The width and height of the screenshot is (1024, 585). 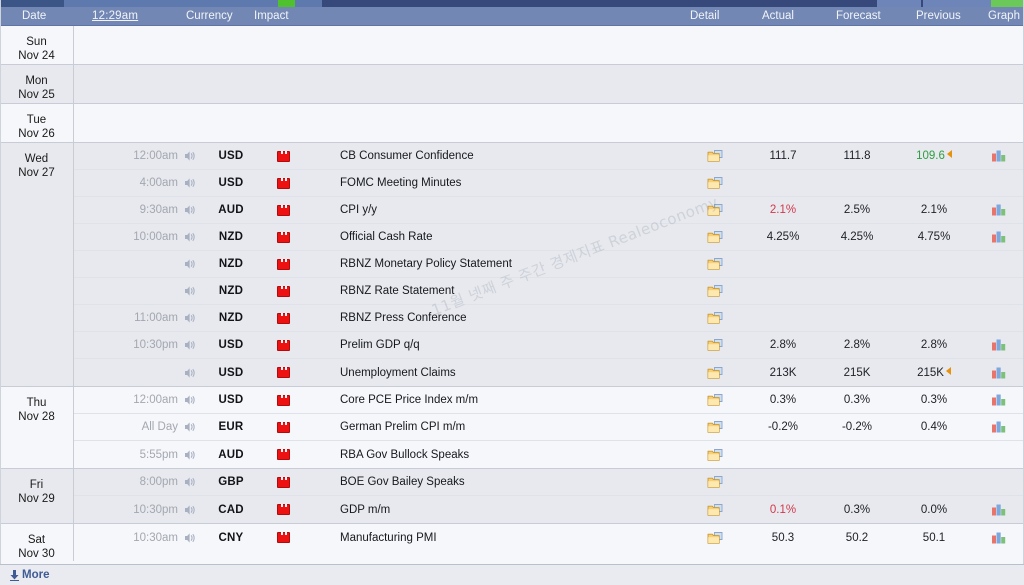 I want to click on event-title: FOMC Meeting Minutes, so click(x=498, y=183).